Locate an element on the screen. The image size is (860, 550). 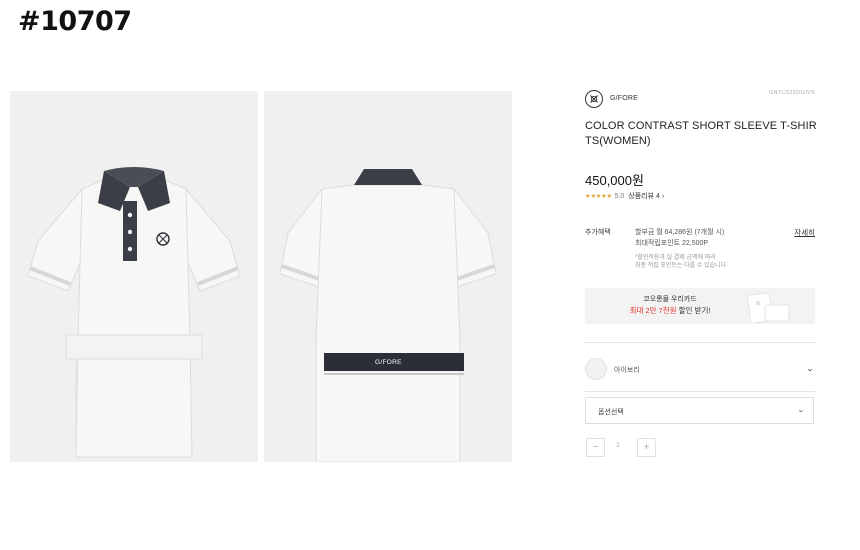
listing-id: #10707 is located at coordinates (75, 21).